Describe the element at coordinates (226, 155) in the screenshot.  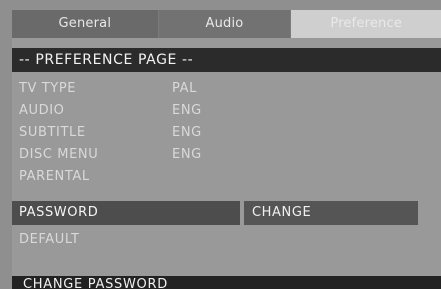
I see `menu-item-disc-menu: DISC MENU ENG` at that location.